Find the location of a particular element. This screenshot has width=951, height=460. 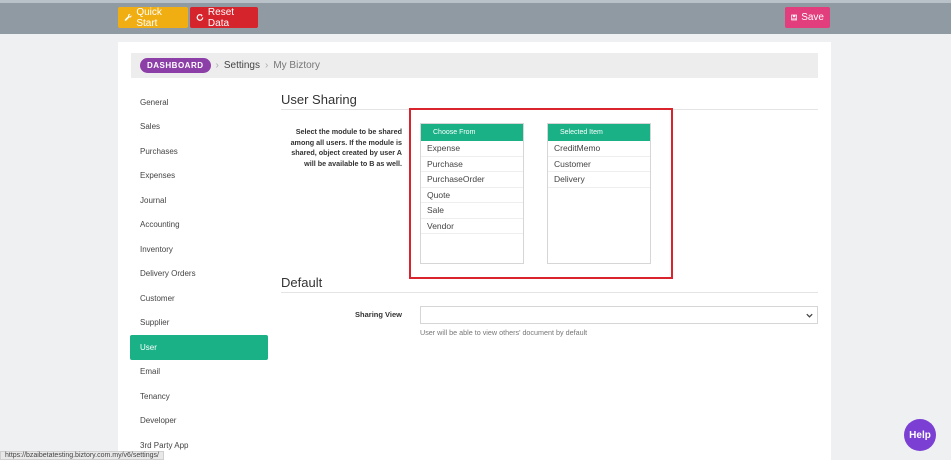

list-item: Quote is located at coordinates (472, 195).